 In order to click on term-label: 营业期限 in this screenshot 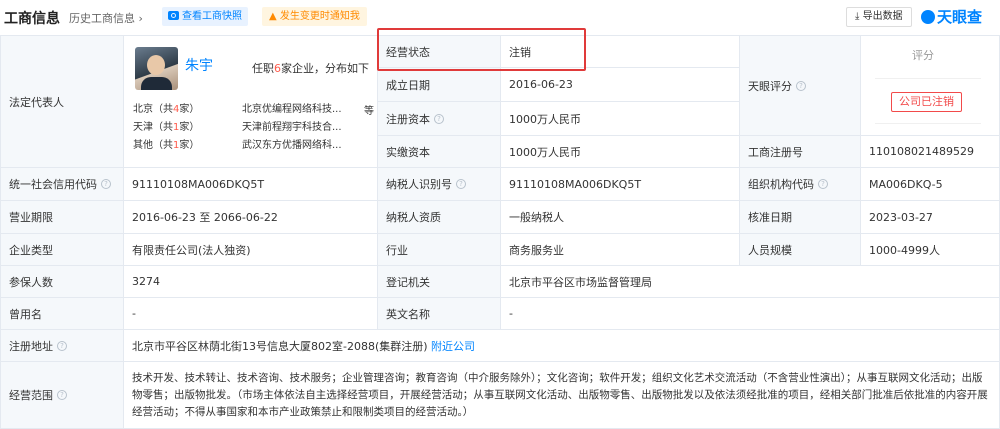, I will do `click(62, 217)`.